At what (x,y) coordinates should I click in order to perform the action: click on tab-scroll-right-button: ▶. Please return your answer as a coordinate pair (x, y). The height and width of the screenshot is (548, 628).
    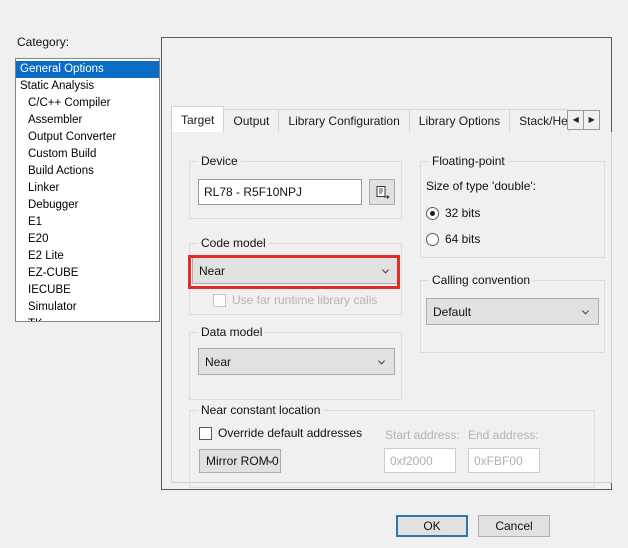
    Looking at the image, I should click on (592, 119).